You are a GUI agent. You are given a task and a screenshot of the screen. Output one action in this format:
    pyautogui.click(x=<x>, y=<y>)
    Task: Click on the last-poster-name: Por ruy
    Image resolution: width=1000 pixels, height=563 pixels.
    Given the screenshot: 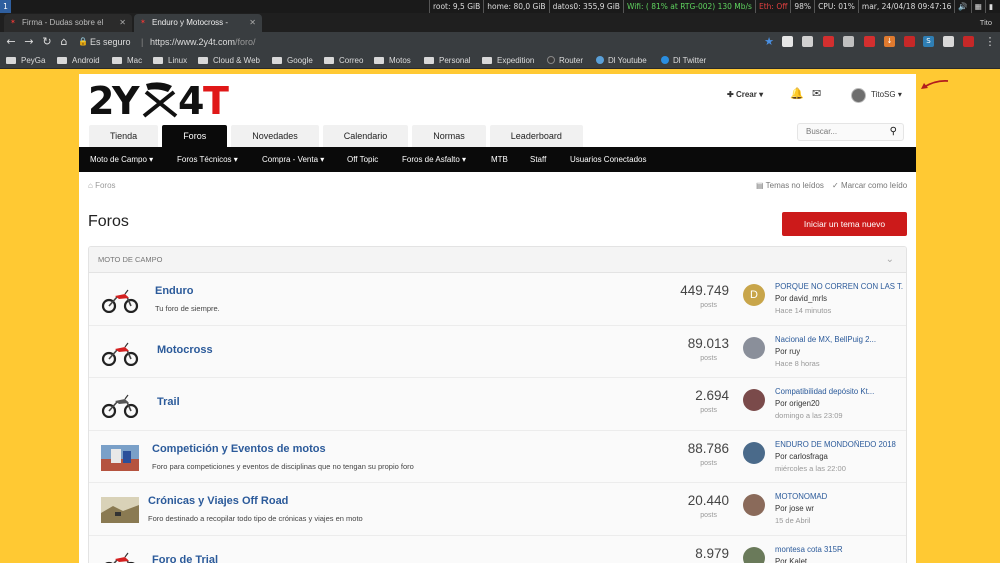 What is the action you would take?
    pyautogui.click(x=787, y=351)
    